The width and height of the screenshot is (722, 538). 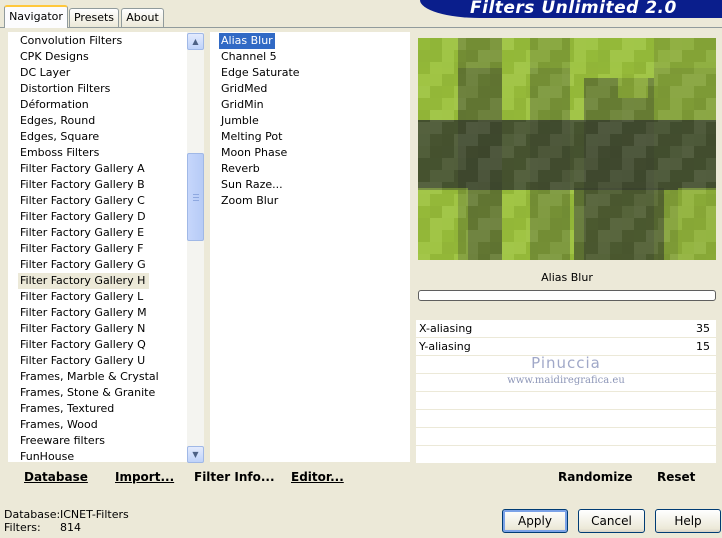 What do you see at coordinates (251, 137) in the screenshot?
I see `filter-item: Melting Pot` at bounding box center [251, 137].